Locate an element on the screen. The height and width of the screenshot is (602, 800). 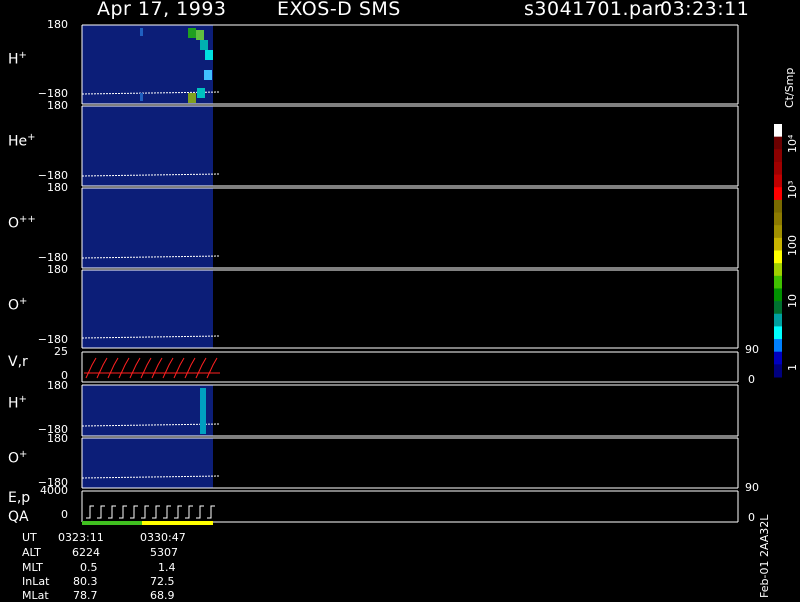
file-name: s3041701.par is located at coordinates (593, 10).